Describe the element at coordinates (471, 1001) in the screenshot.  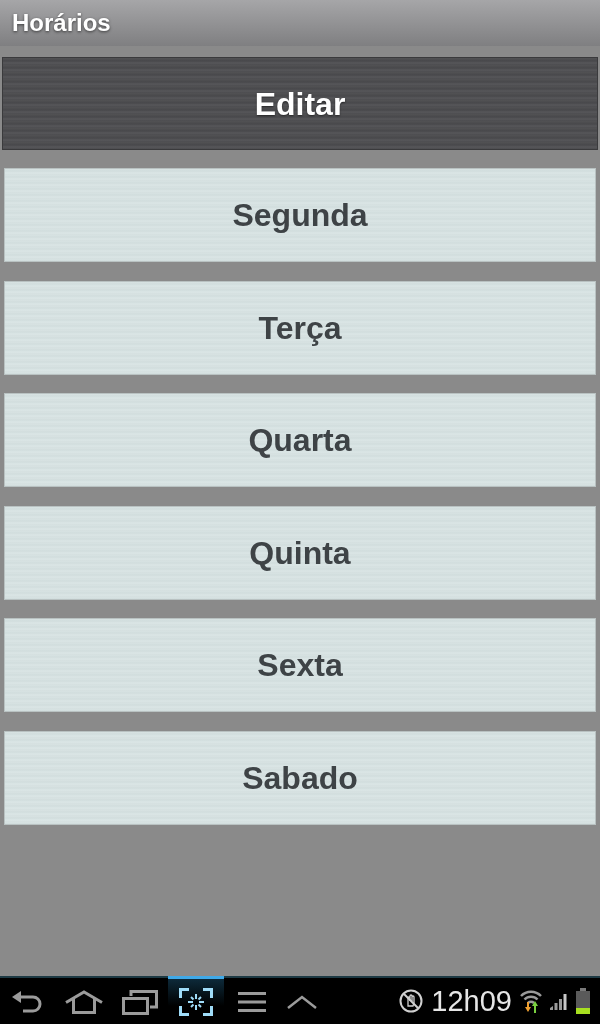
I see `clock-time: 12h09` at that location.